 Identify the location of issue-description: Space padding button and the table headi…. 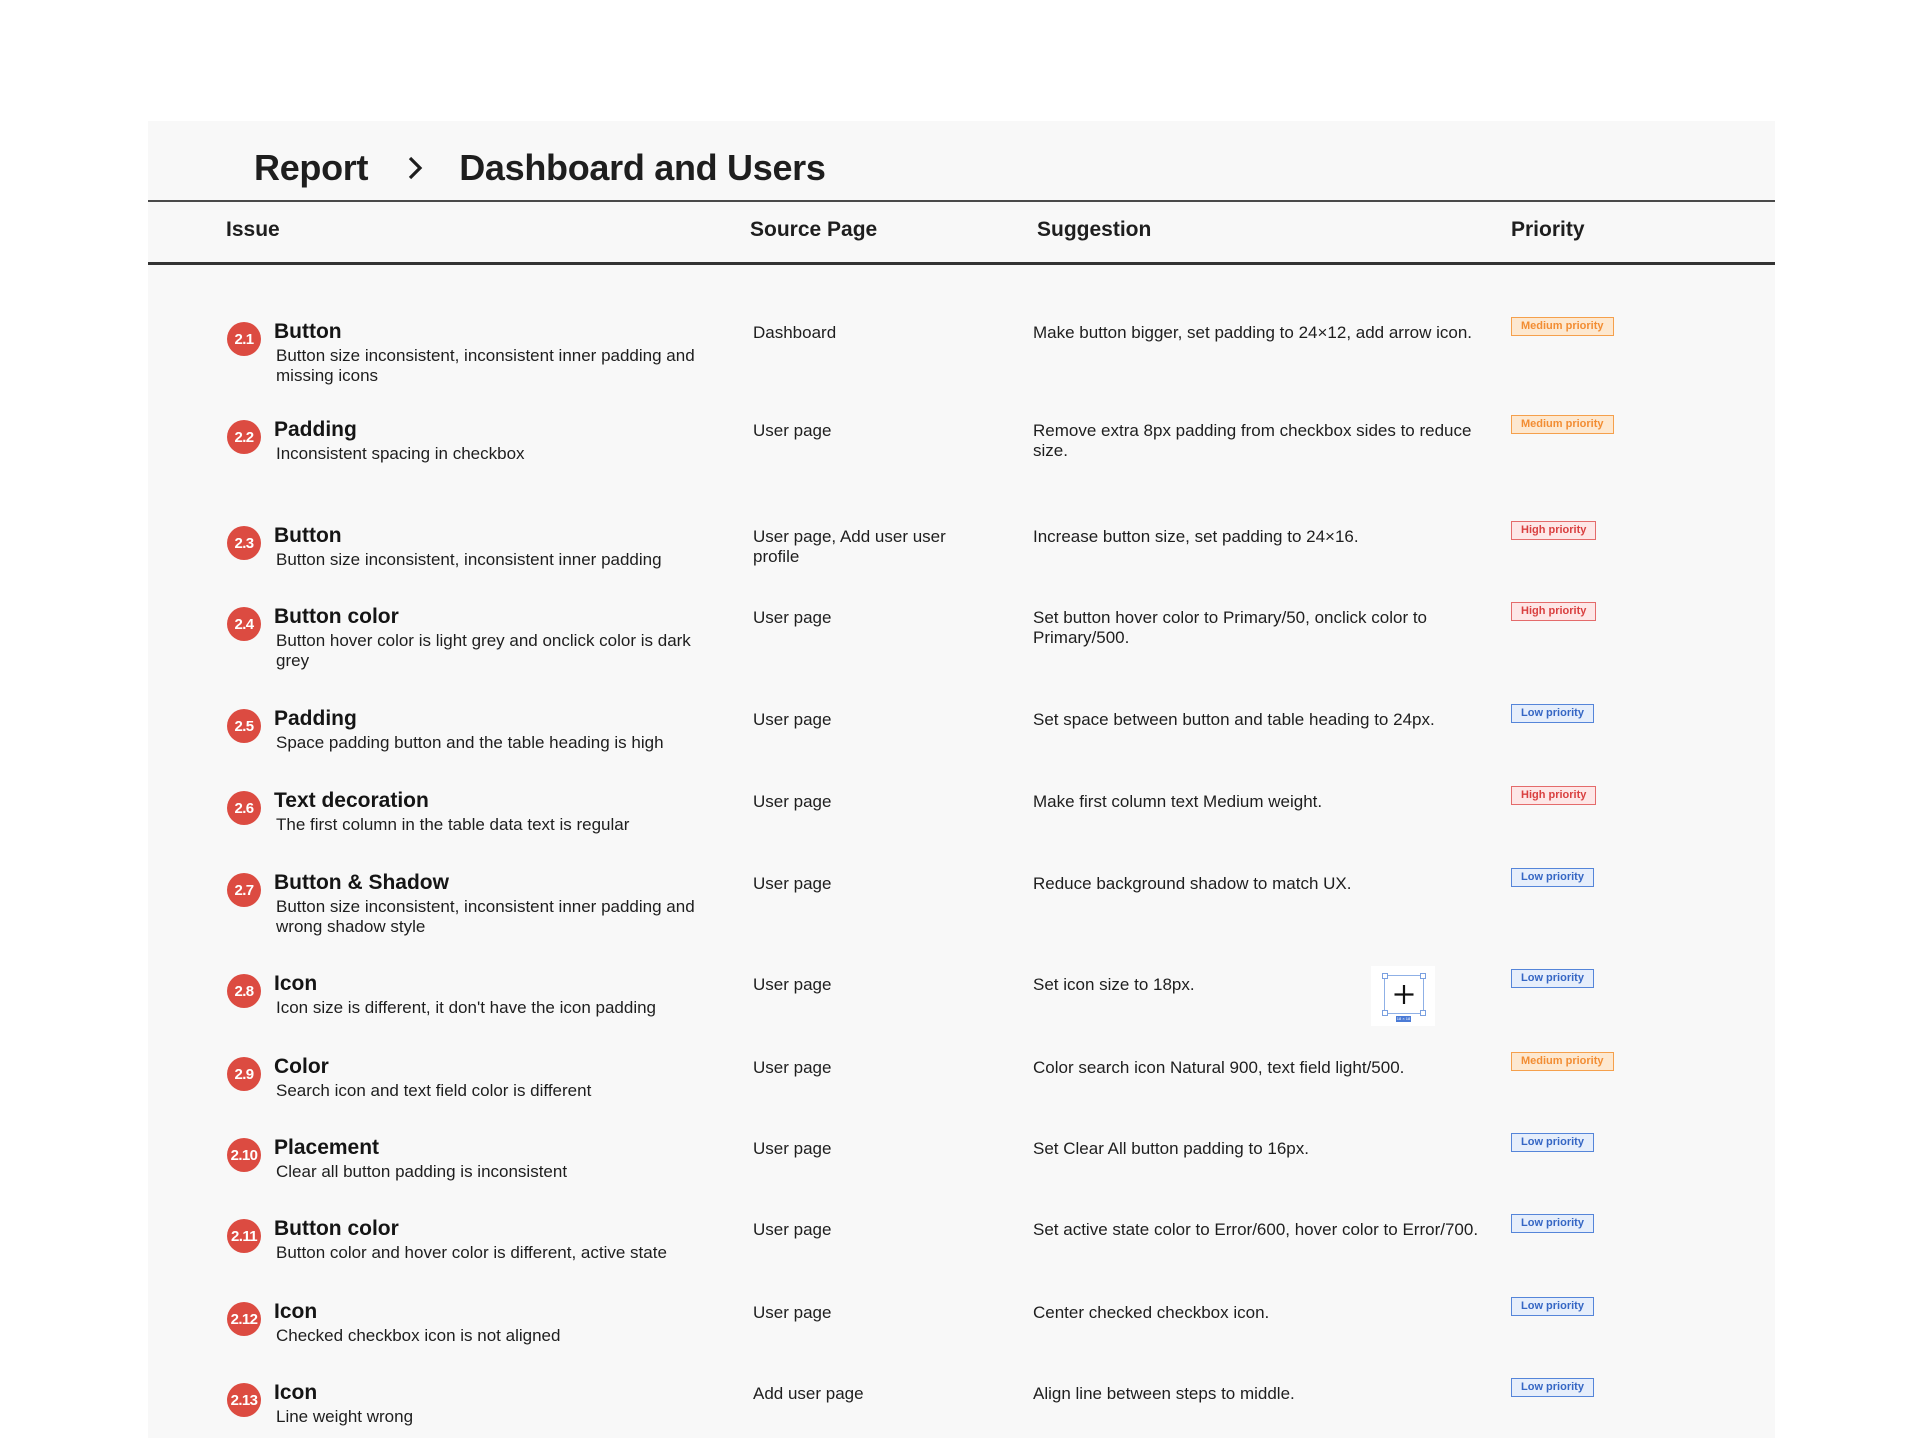
(470, 742).